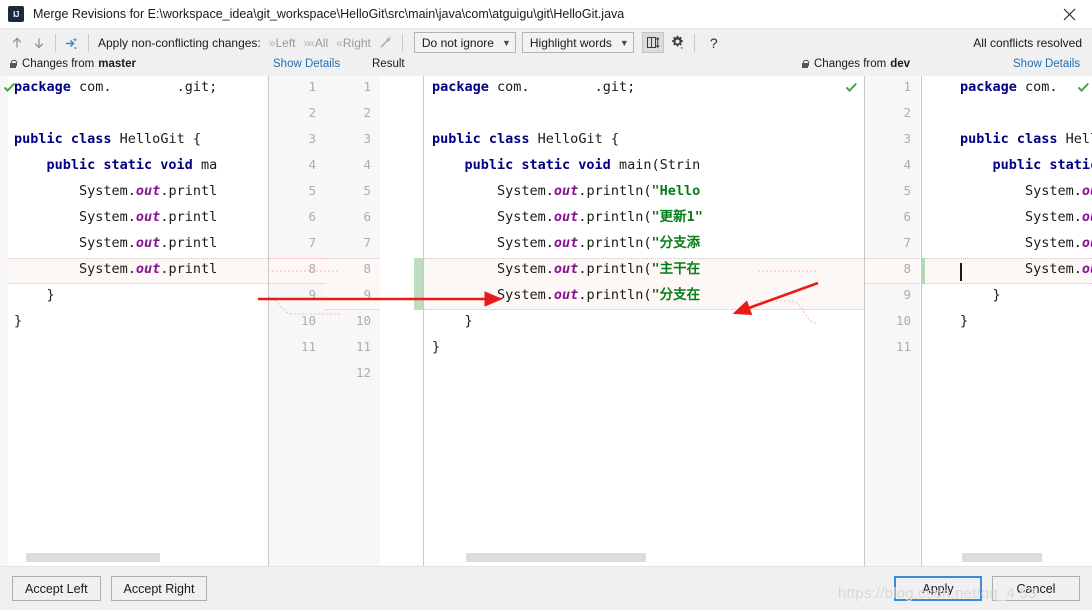 The width and height of the screenshot is (1092, 610). What do you see at coordinates (58, 64) in the screenshot?
I see `left-header-prefix: Changes from` at bounding box center [58, 64].